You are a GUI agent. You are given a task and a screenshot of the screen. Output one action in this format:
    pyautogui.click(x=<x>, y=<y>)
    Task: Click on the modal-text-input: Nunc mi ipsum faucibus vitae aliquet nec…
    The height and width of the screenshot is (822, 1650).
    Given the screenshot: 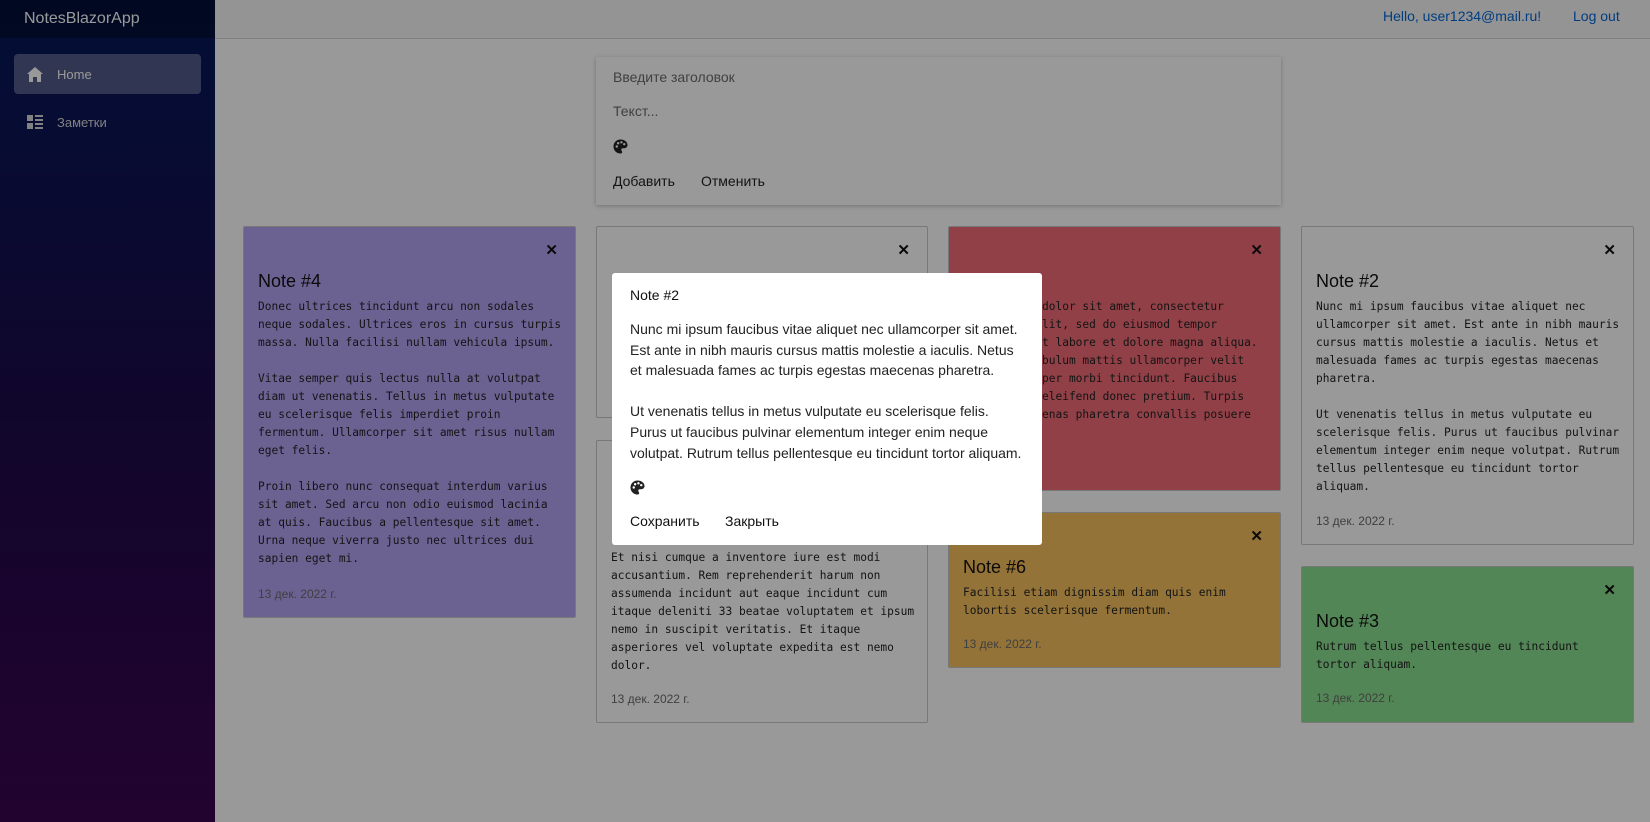 What is the action you would take?
    pyautogui.click(x=828, y=391)
    